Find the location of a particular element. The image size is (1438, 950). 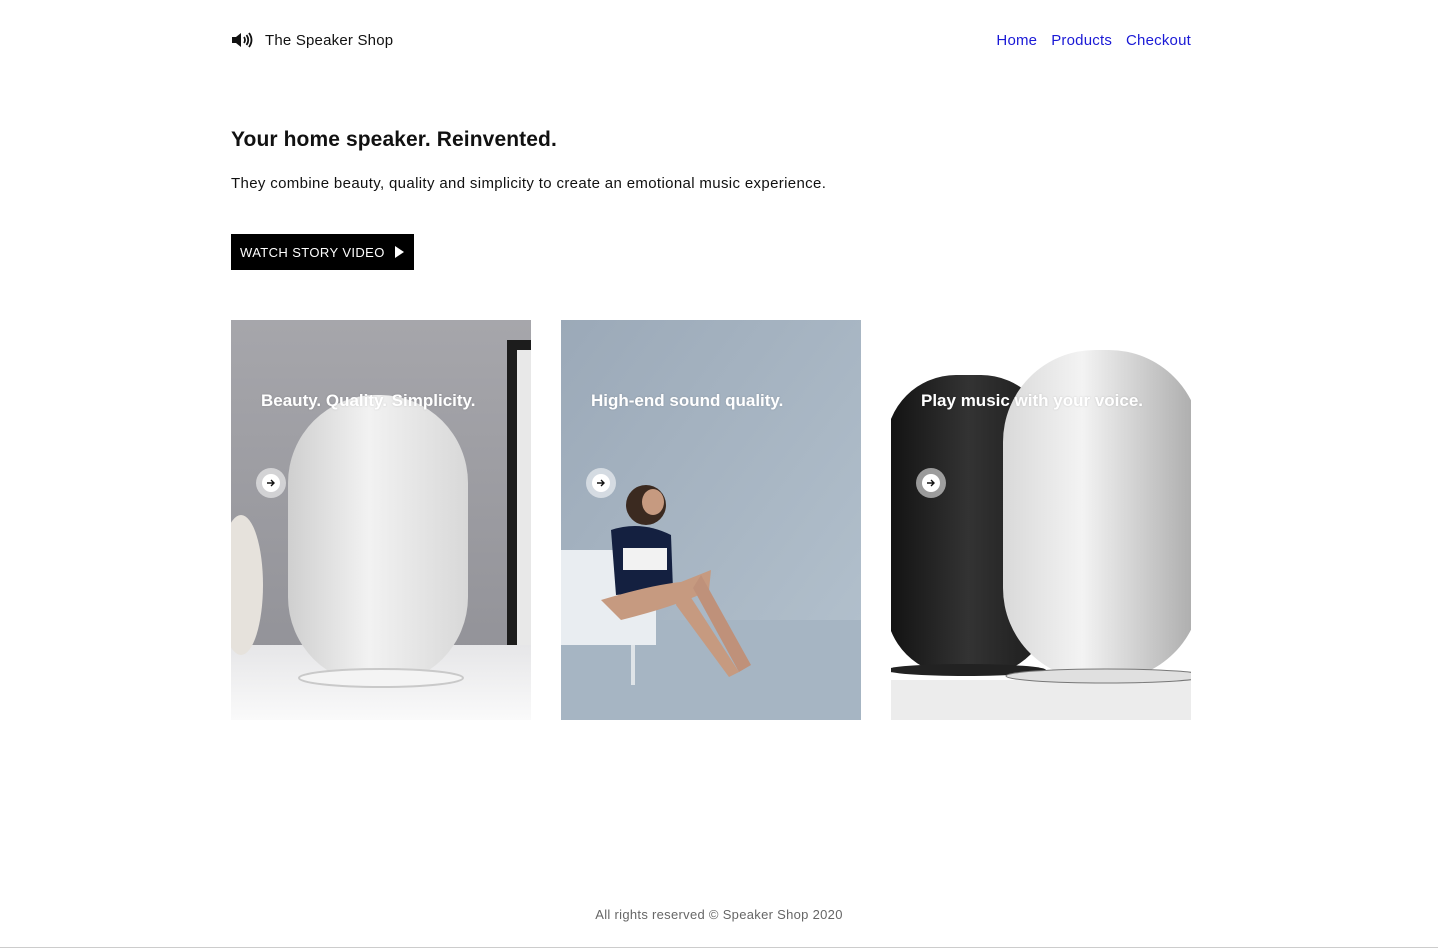

feature-card-beauty: Beauty. Quality. Simplicity. is located at coordinates (381, 520).